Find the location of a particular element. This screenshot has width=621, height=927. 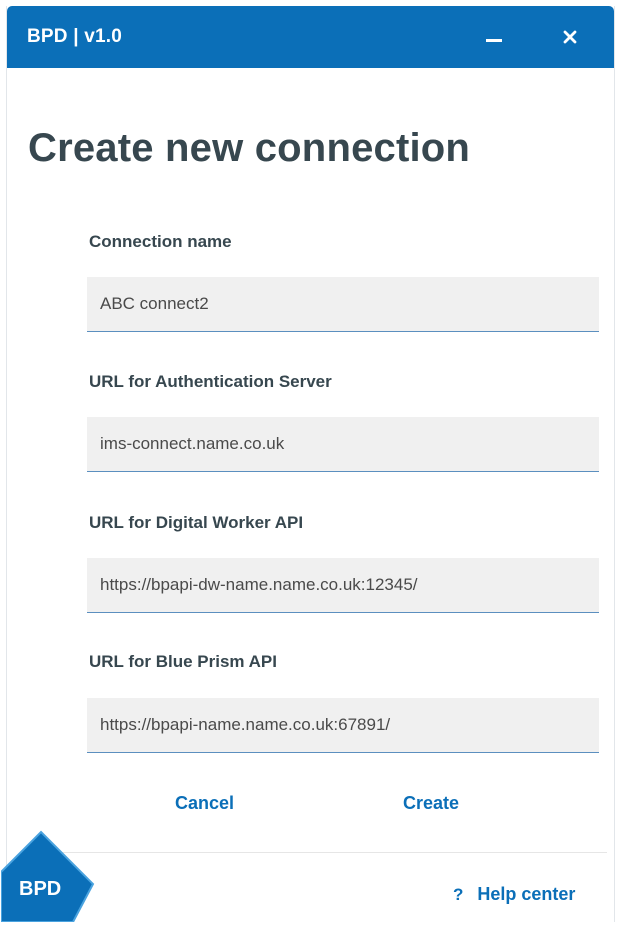

cancel-button: Cancel is located at coordinates (204, 803).